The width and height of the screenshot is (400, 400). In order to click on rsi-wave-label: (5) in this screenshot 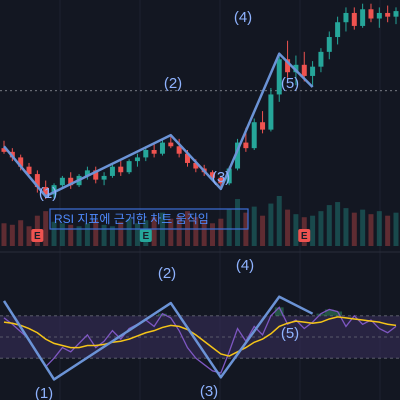, I will do `click(290, 333)`.